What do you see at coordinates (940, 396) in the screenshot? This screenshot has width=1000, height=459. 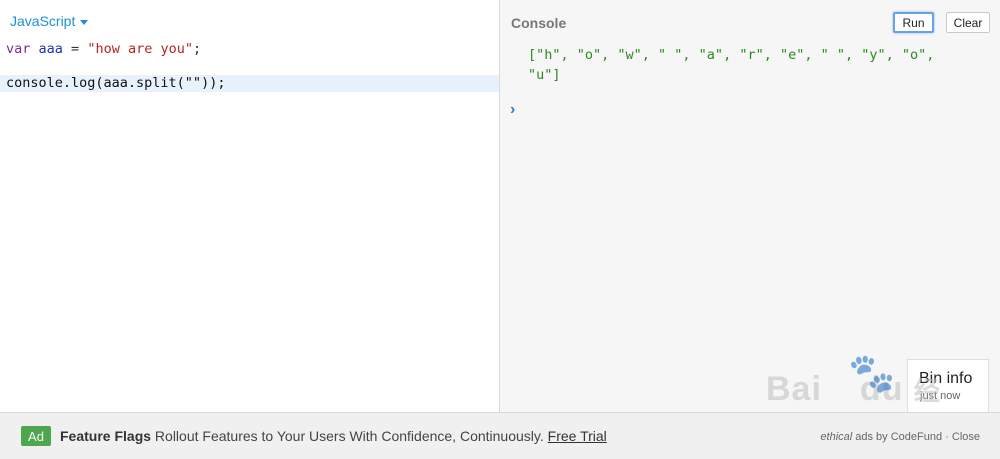 I see `bin-info-subtitle: just now` at bounding box center [940, 396].